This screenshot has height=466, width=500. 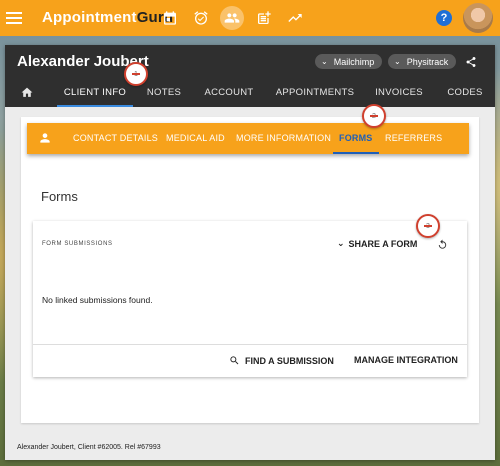 What do you see at coordinates (444, 18) in the screenshot?
I see `help-icon: ?` at bounding box center [444, 18].